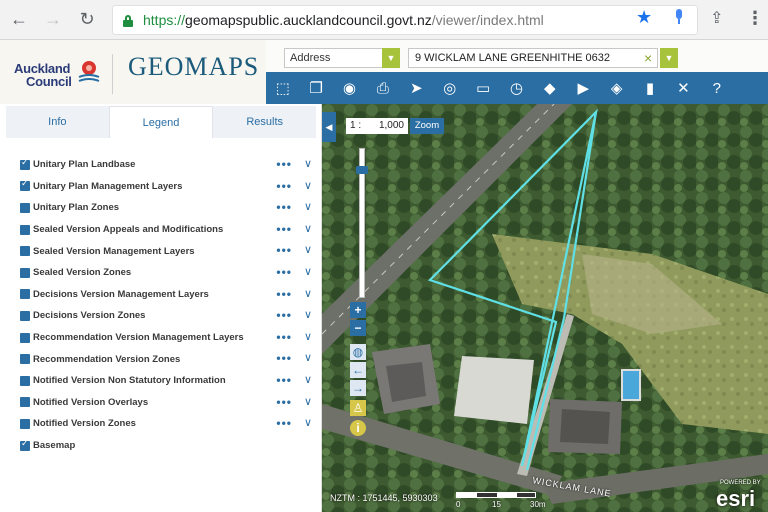 The image size is (768, 512). What do you see at coordinates (358, 310) in the screenshot?
I see `zoom-in-button: +` at bounding box center [358, 310].